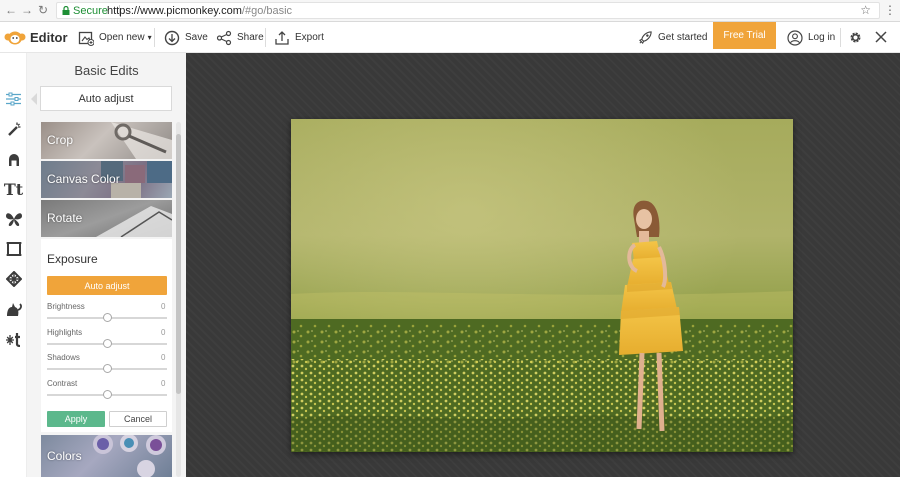  What do you see at coordinates (683, 37) in the screenshot?
I see `get-started-label: Get started` at bounding box center [683, 37].